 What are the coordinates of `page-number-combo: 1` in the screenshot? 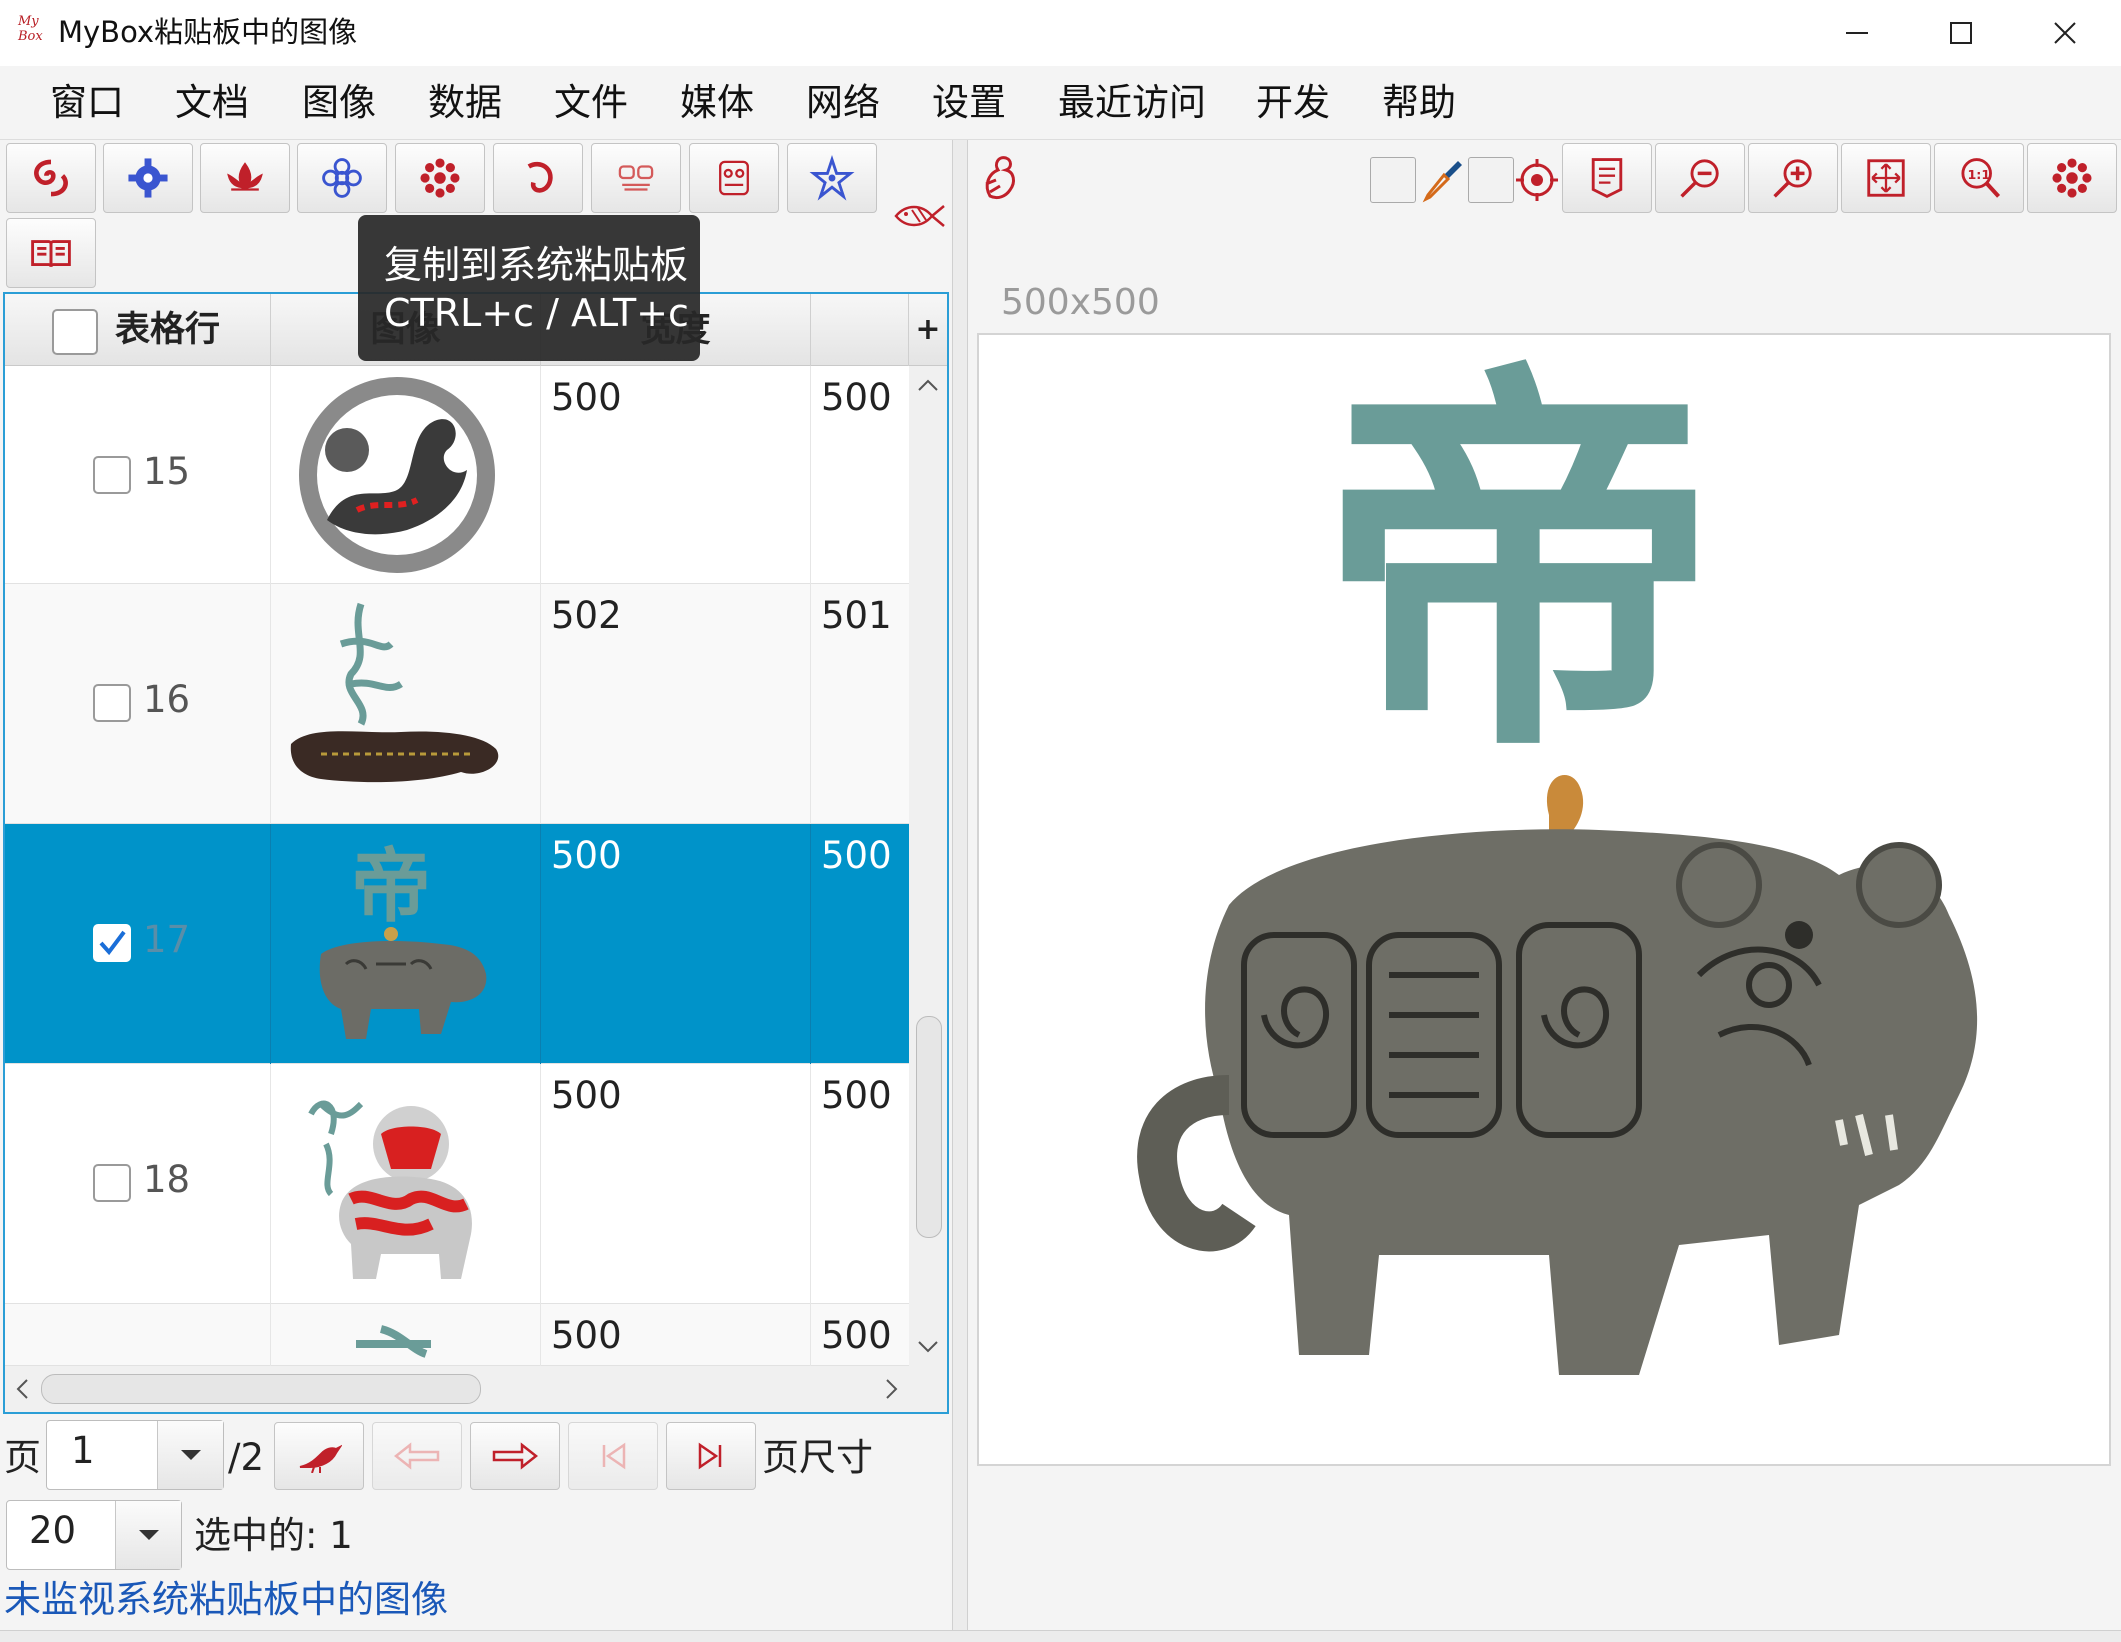 It's located at (135, 1455).